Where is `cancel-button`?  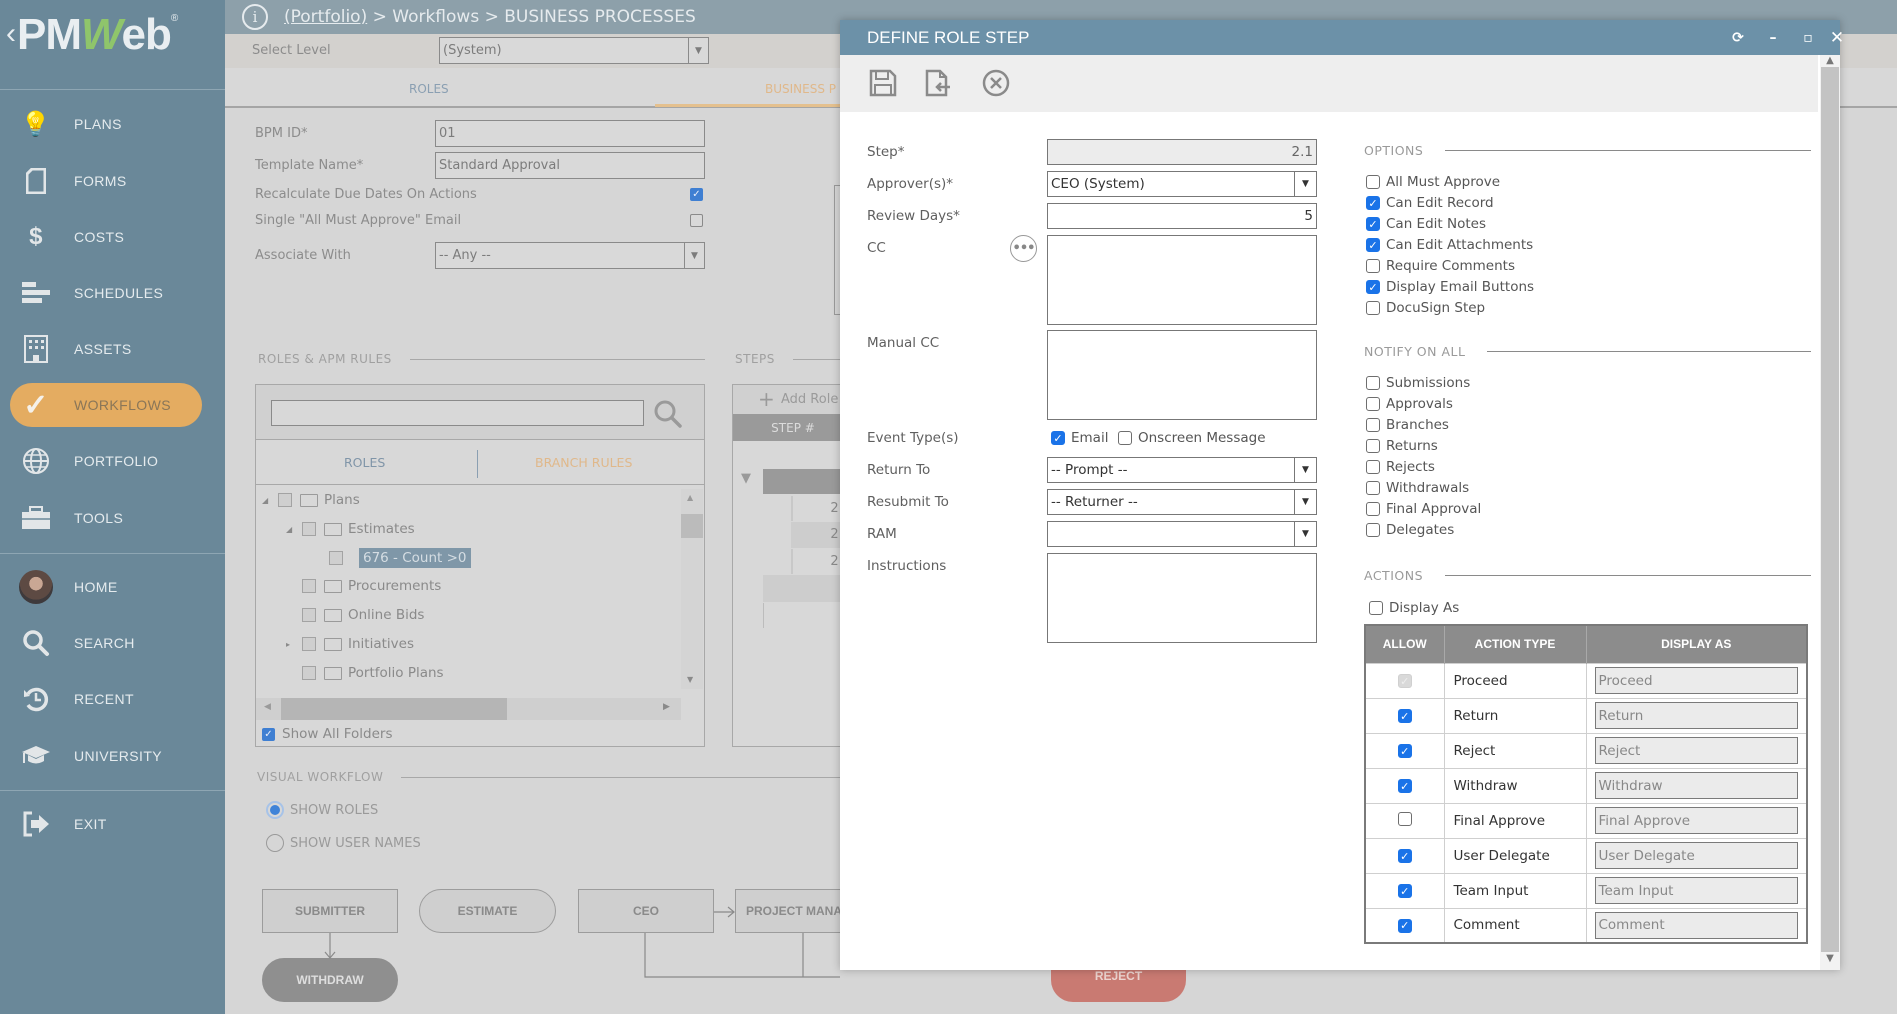
cancel-button is located at coordinates (996, 83).